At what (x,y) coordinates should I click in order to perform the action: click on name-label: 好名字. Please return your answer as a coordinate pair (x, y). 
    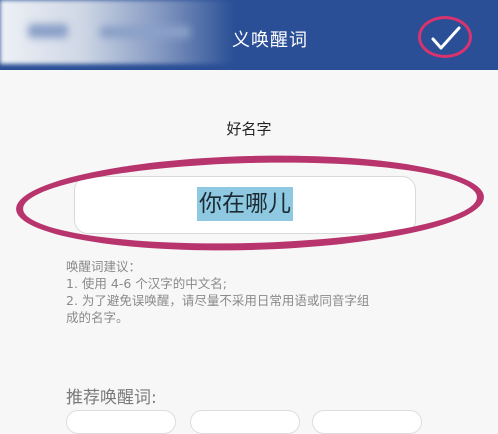
    Looking at the image, I should click on (249, 129).